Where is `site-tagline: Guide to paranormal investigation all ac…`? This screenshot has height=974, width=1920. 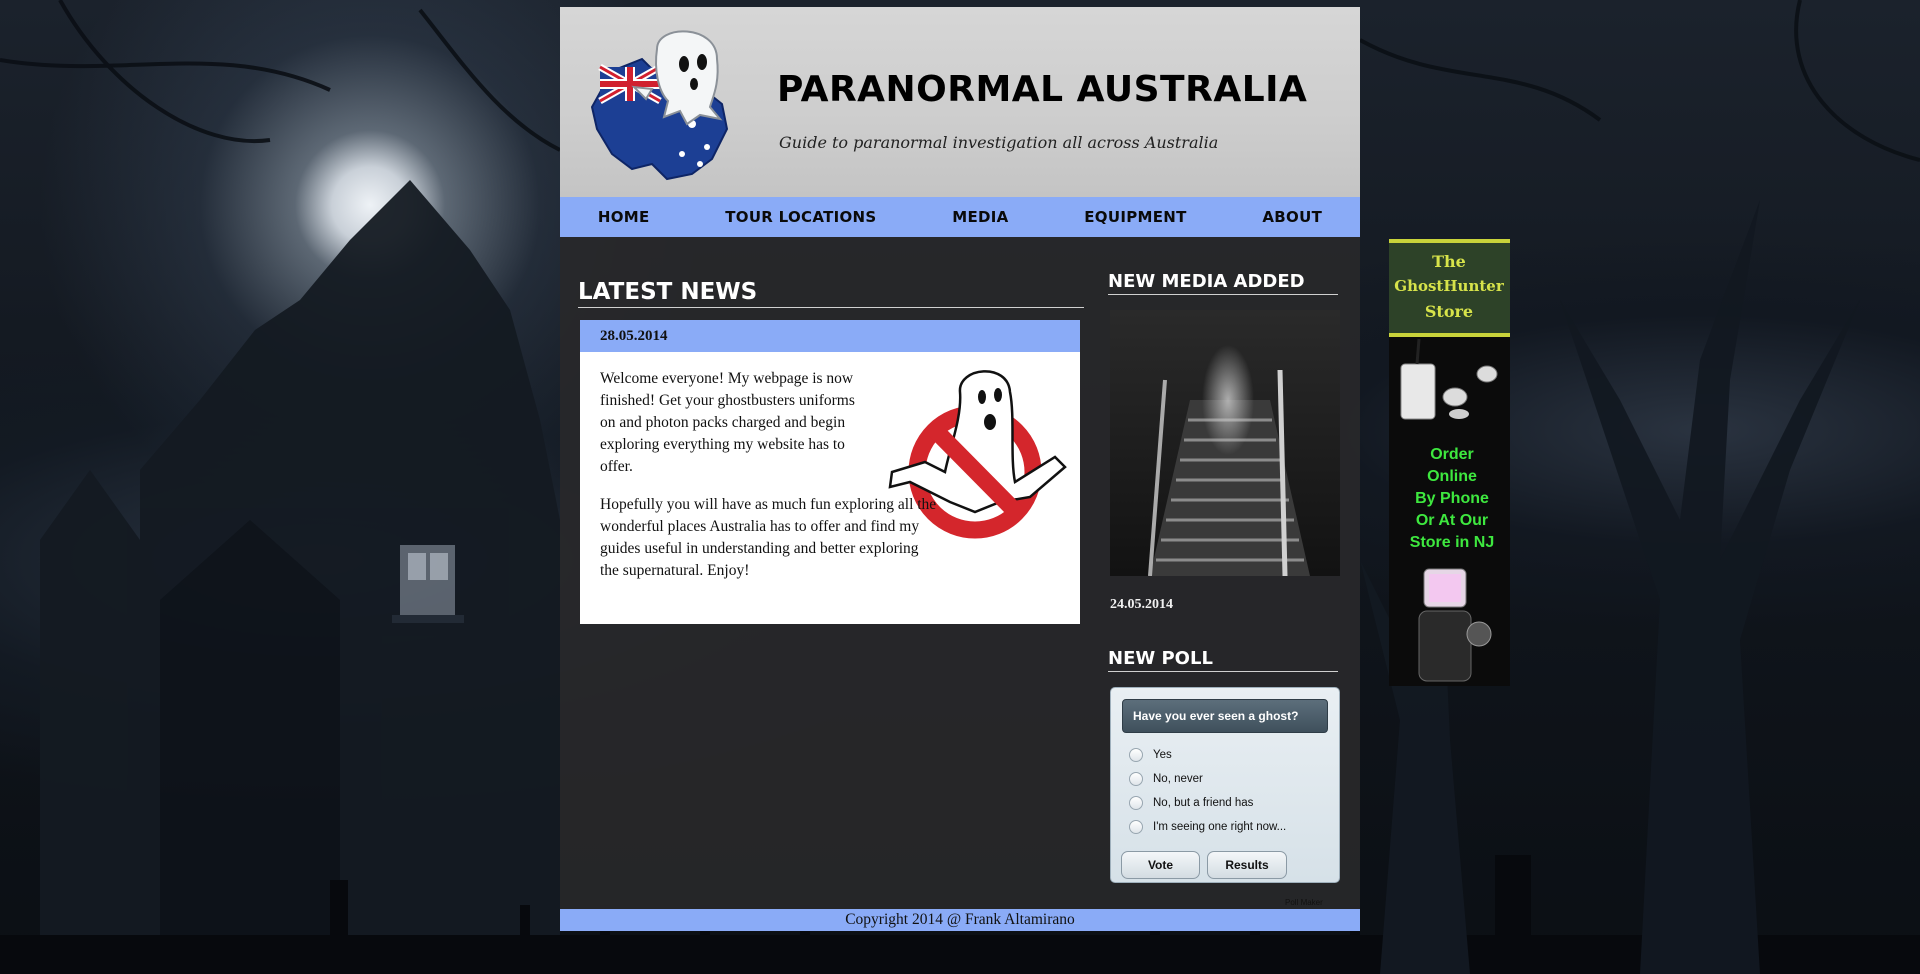 site-tagline: Guide to paranormal investigation all ac… is located at coordinates (999, 142).